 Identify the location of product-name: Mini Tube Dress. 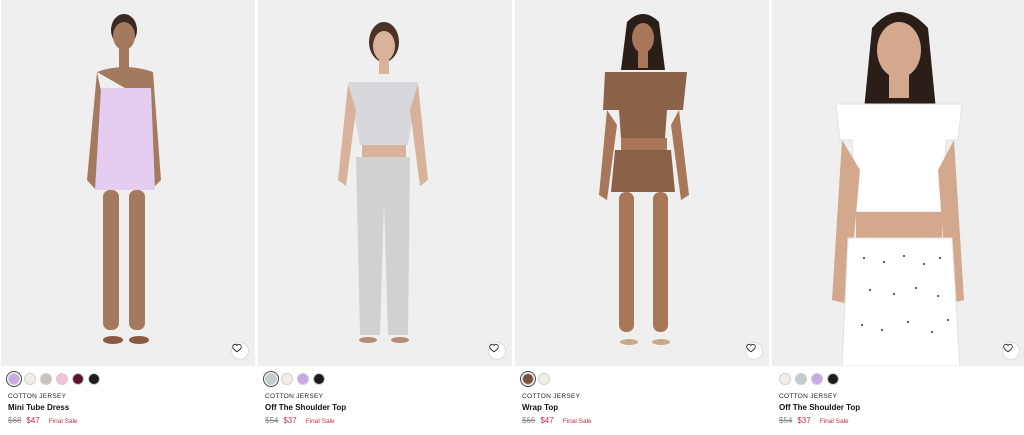
(128, 407).